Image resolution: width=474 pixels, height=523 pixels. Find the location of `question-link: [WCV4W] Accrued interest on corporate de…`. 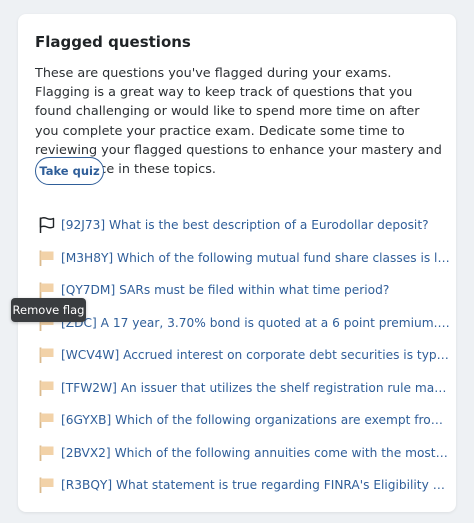

question-link: [WCV4W] Accrued interest on corporate de… is located at coordinates (255, 355).